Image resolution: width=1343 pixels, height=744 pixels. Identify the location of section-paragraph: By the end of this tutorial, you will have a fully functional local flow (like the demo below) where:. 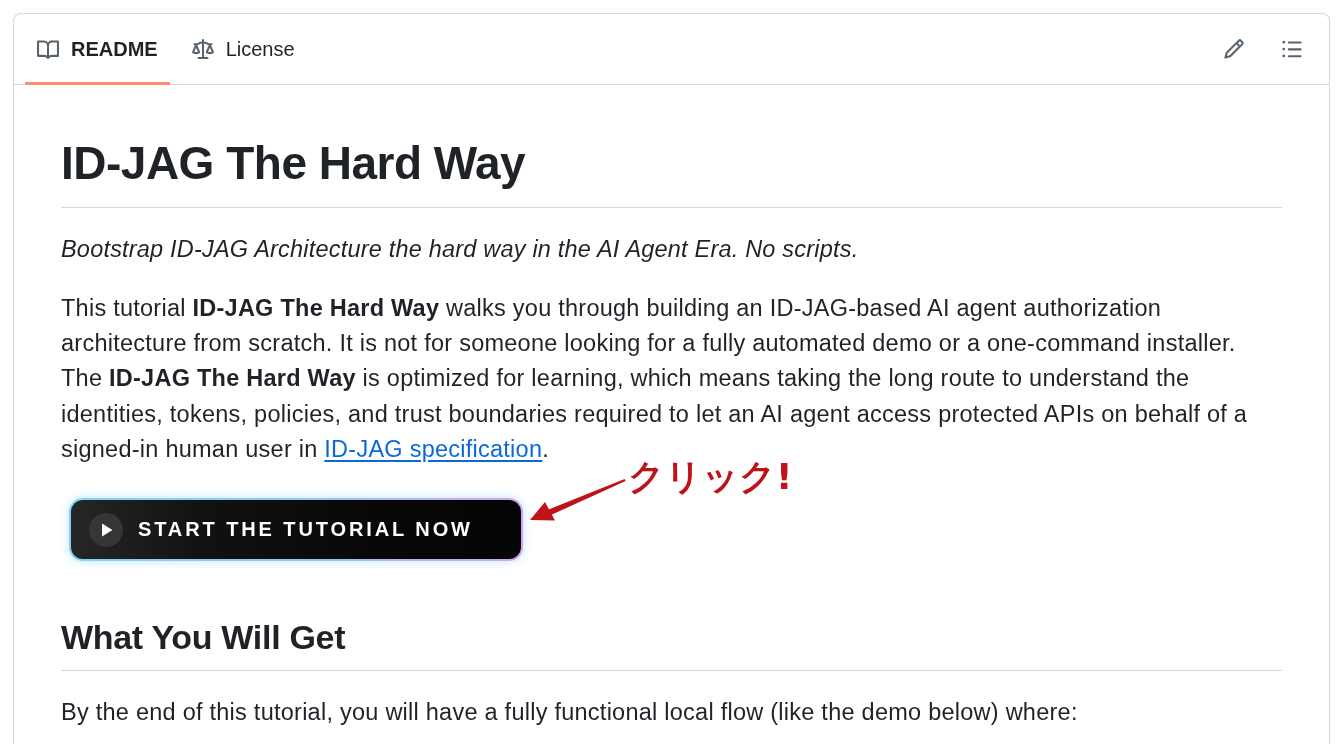
(570, 712).